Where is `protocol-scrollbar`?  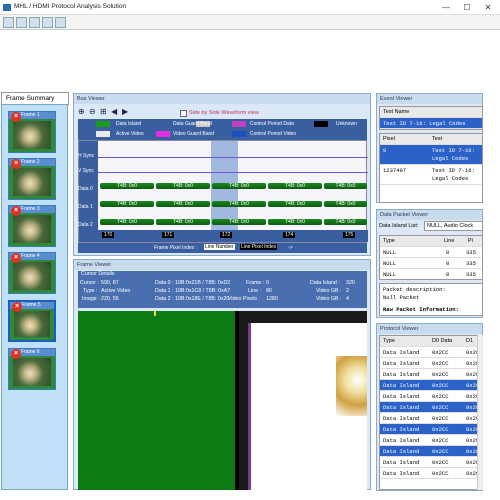
protocol-scrollbar is located at coordinates (480, 412).